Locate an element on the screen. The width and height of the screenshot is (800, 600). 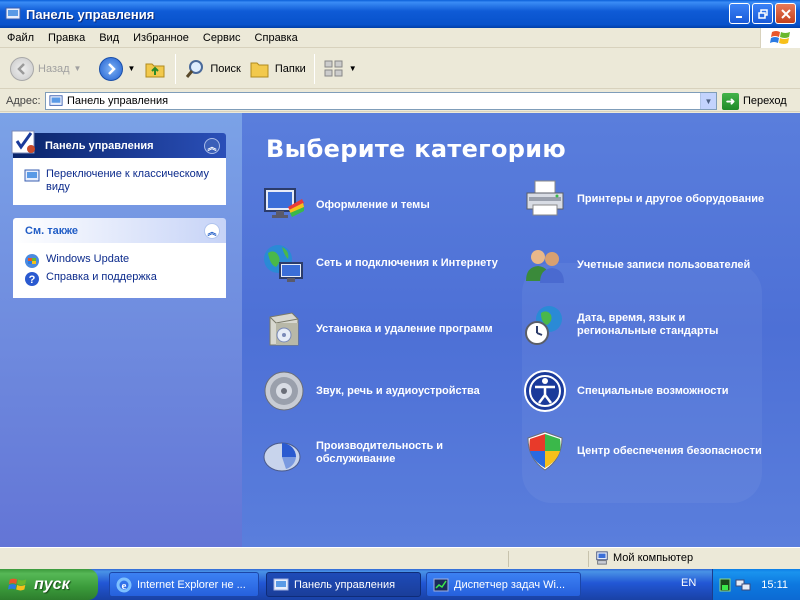
see-also-panel-header: См. также ︽ is located at coordinates (119, 230).